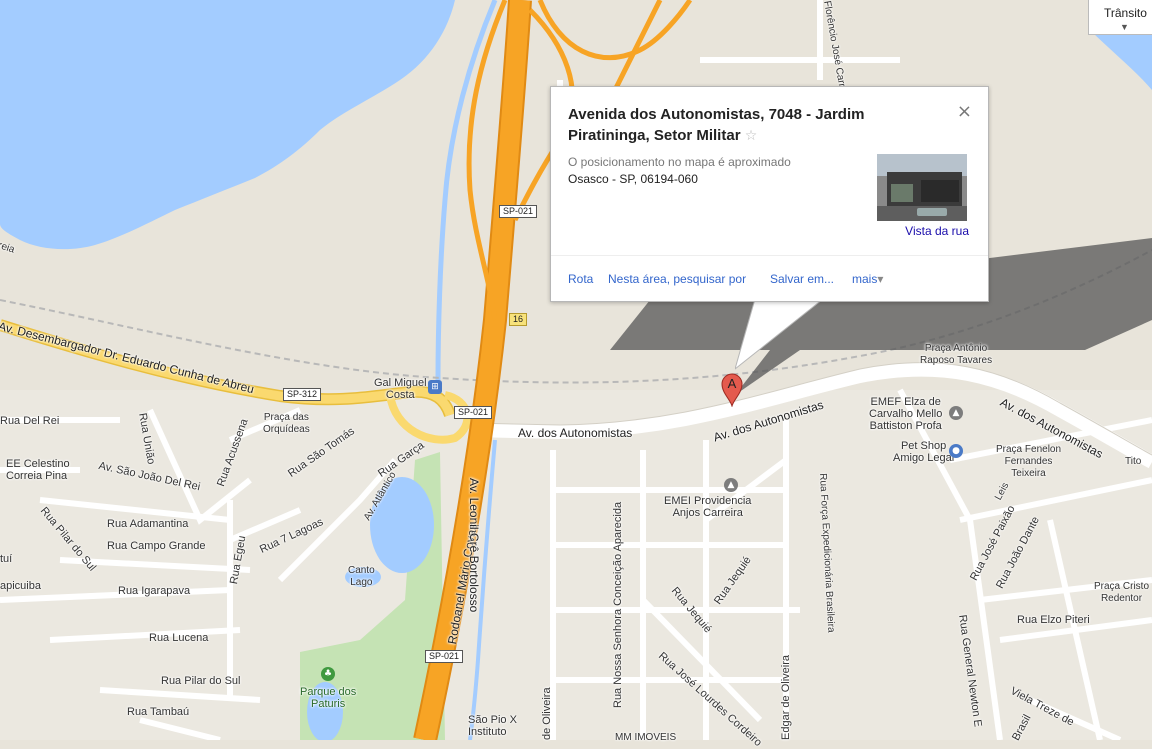  I want to click on label-rua-igarapava: Rua Igarapava, so click(154, 591).